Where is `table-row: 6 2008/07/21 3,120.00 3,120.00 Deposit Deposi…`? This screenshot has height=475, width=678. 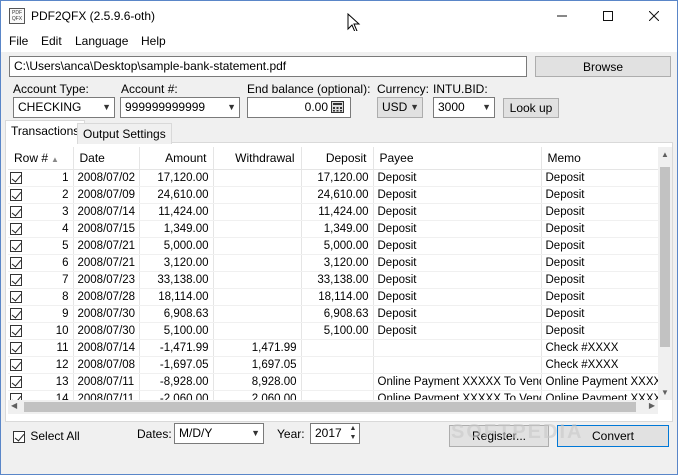 table-row: 6 2008/07/21 3,120.00 3,120.00 Deposit Deposi… is located at coordinates (333, 263).